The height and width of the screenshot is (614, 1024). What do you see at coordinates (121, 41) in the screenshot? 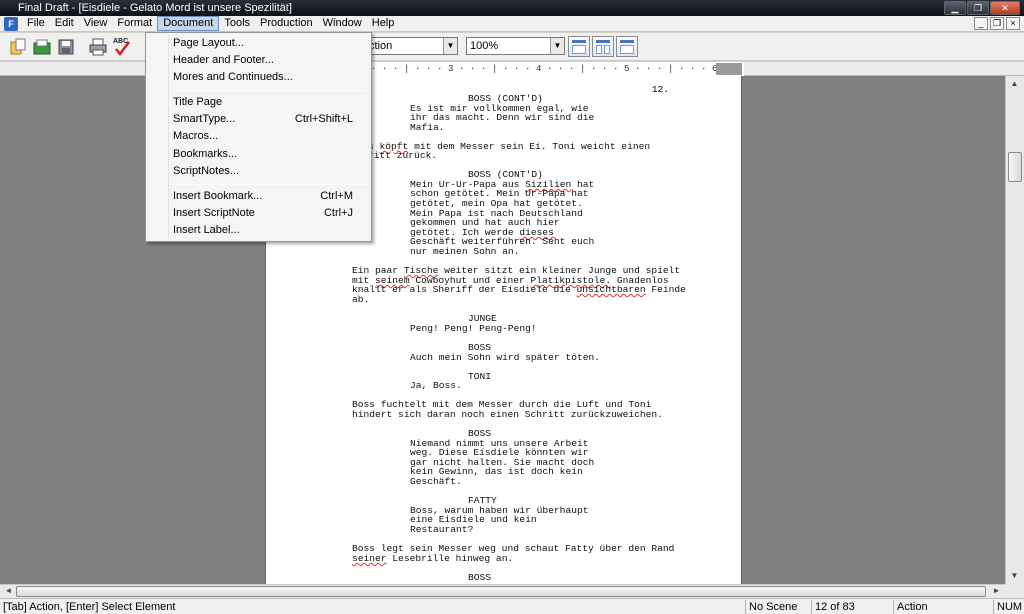
I see `spellcheck-label: ABC` at bounding box center [121, 41].